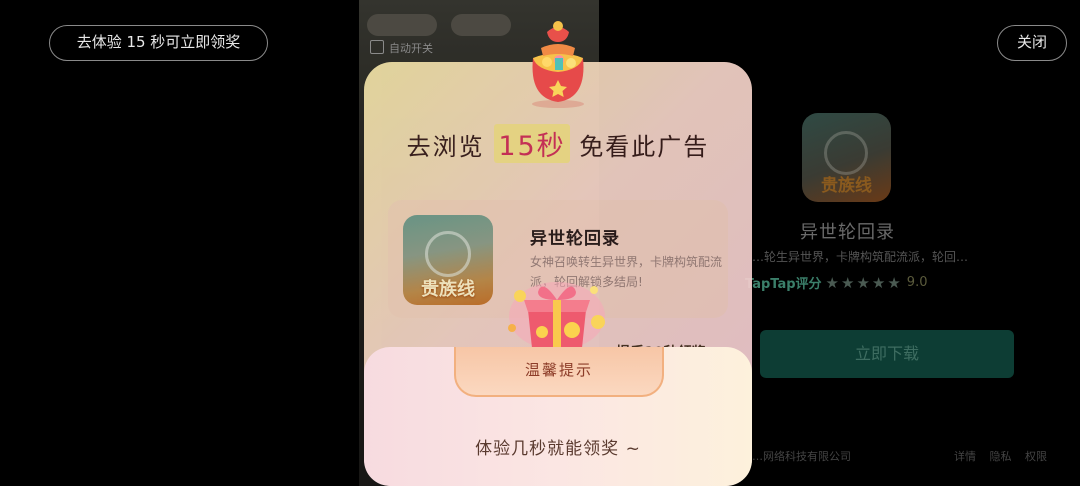 The image size is (1080, 486). What do you see at coordinates (532, 143) in the screenshot?
I see `modal-title-highlight: 15秒` at bounding box center [532, 143].